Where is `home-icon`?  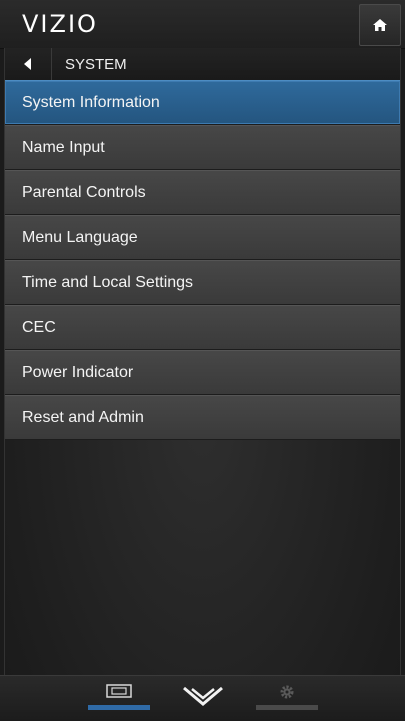
home-icon is located at coordinates (380, 25).